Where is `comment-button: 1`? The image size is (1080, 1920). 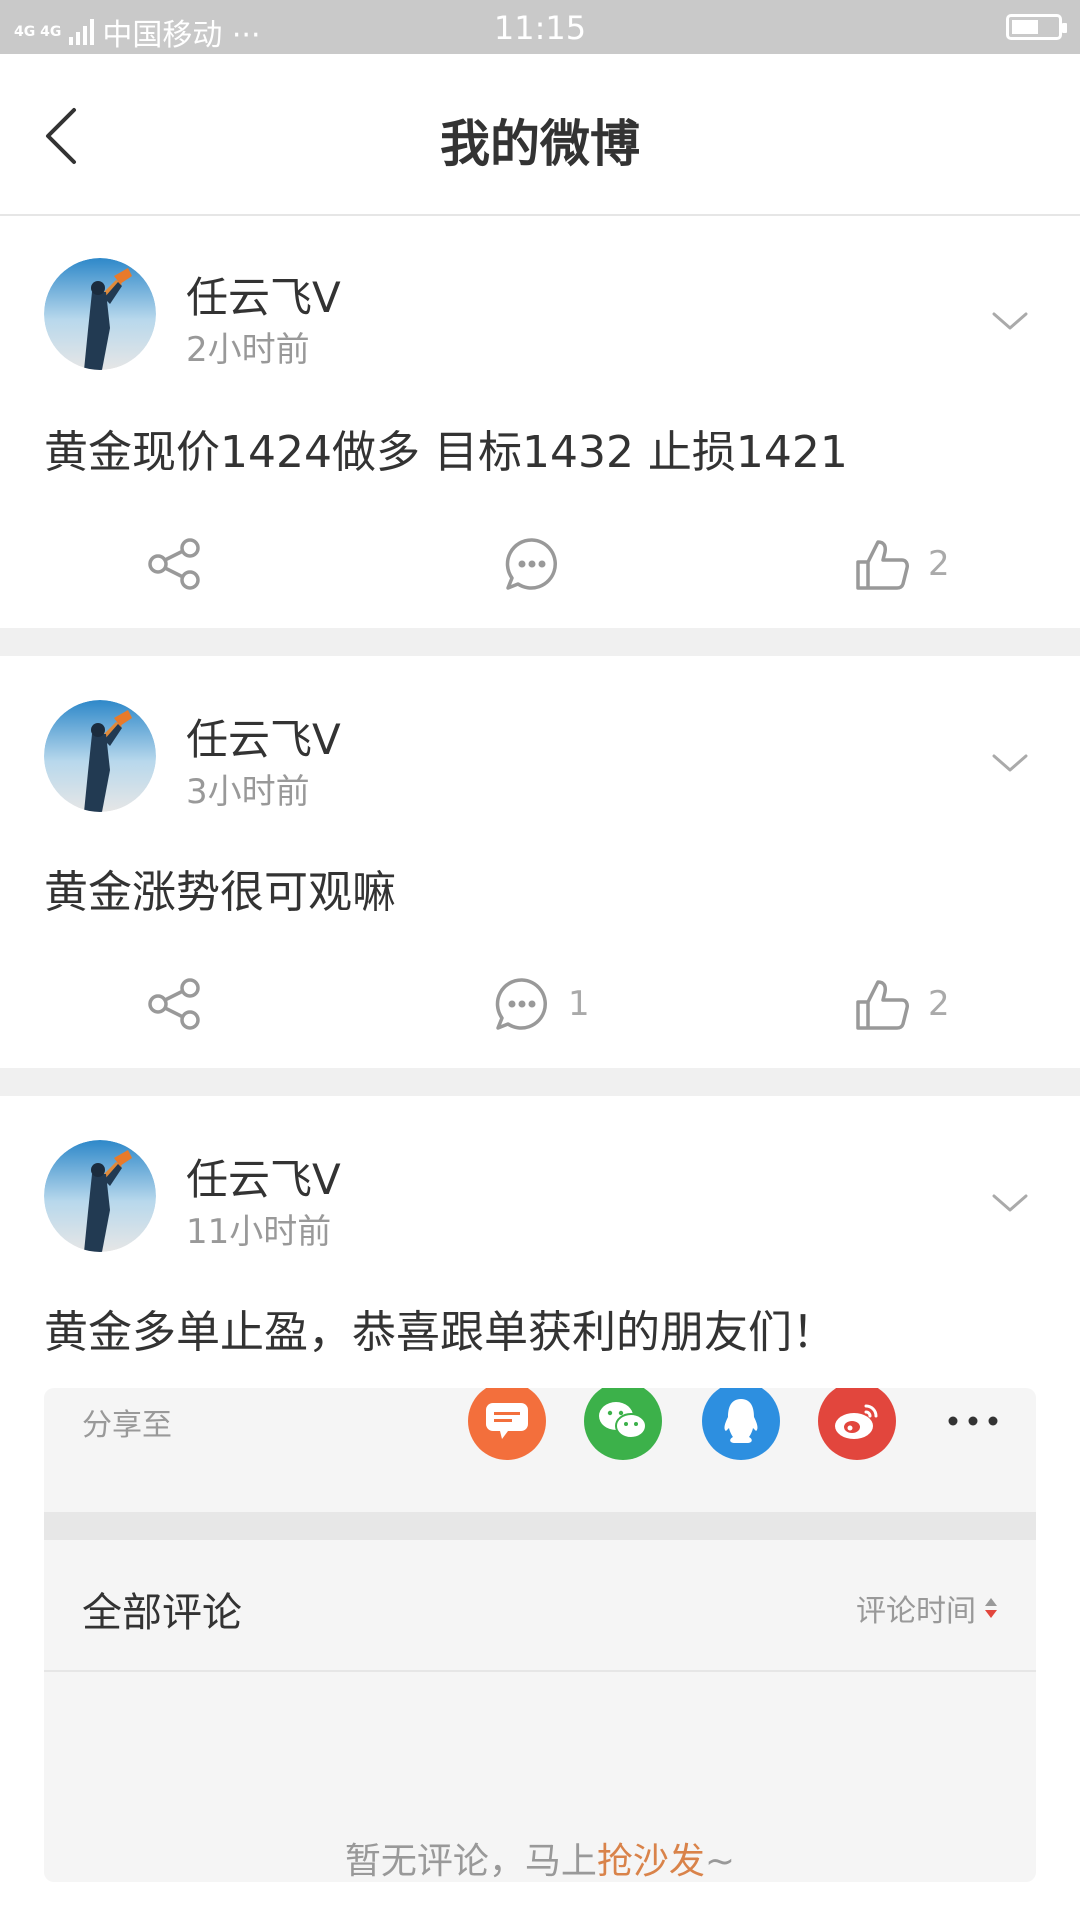 comment-button: 1 is located at coordinates (542, 1004).